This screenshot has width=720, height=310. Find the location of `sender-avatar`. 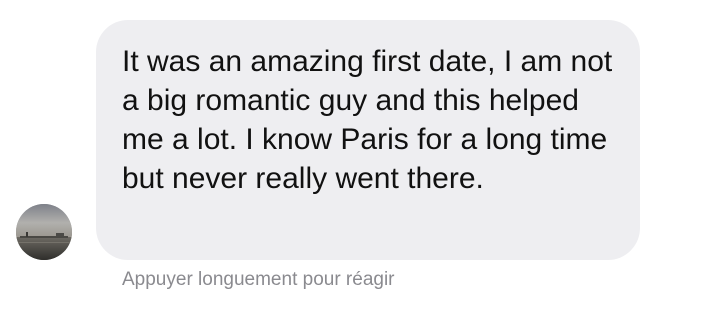

sender-avatar is located at coordinates (44, 232).